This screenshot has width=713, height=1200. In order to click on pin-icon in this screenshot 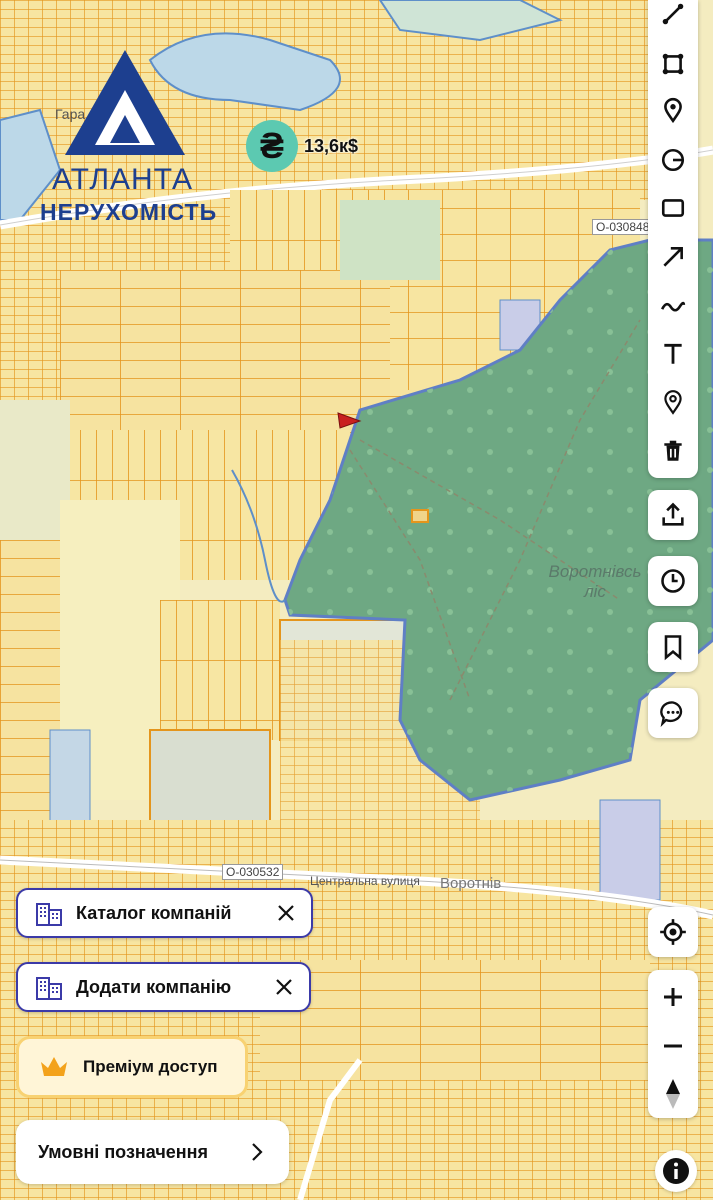, I will do `click(673, 110)`.